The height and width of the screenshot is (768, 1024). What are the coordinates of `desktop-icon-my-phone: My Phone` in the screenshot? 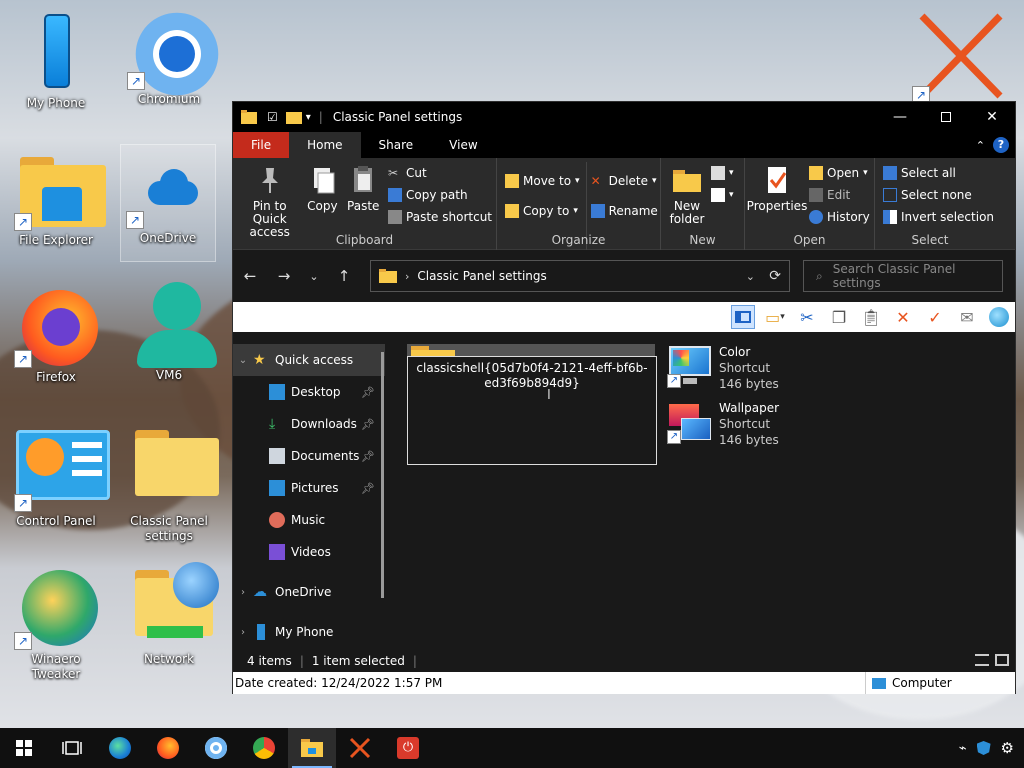 It's located at (56, 60).